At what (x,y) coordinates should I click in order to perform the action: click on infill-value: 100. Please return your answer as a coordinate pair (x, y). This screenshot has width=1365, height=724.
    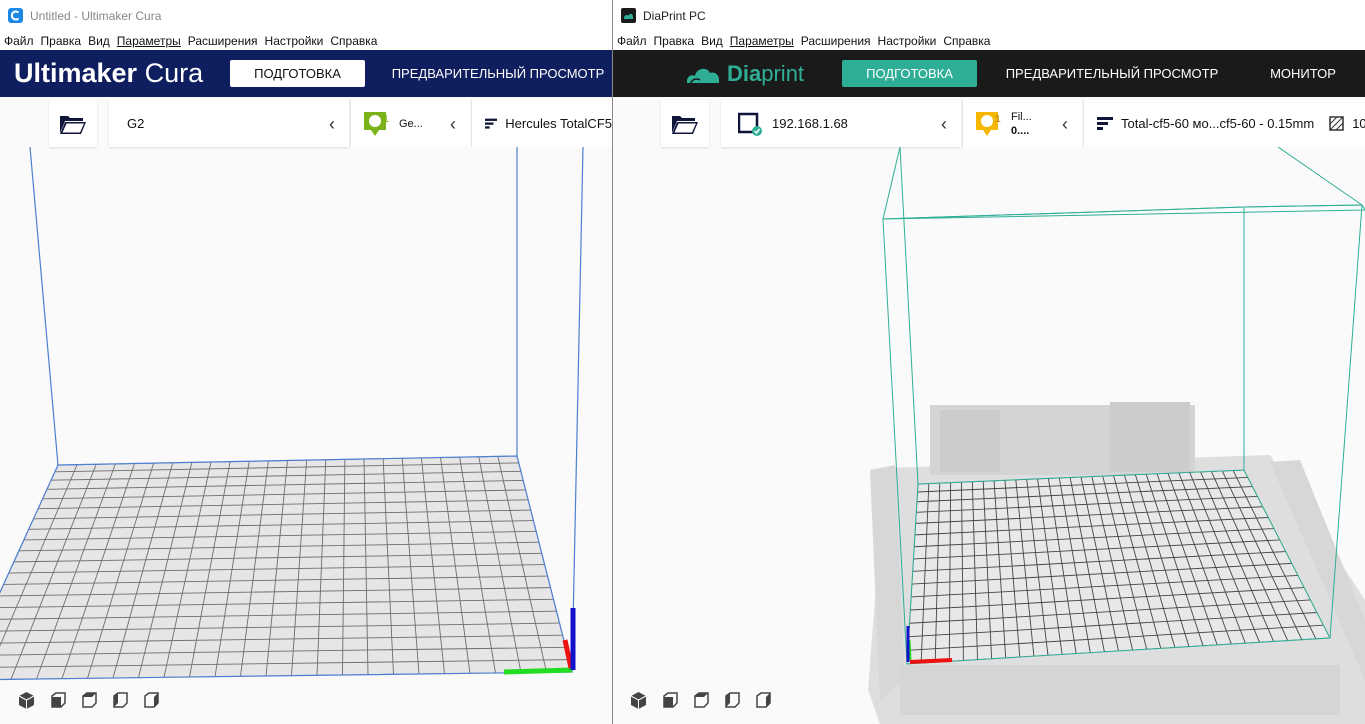
    Looking at the image, I should click on (1358, 123).